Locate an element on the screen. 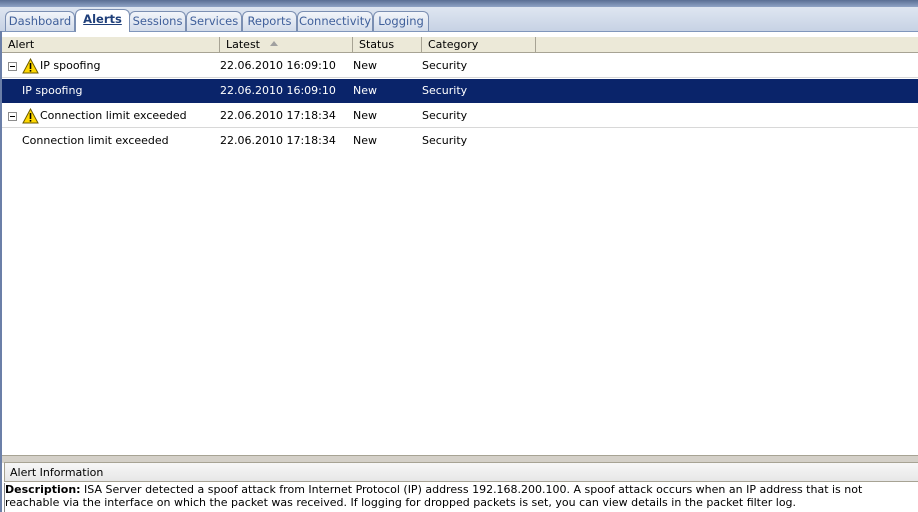 Image resolution: width=918 pixels, height=512 pixels. tab-sessions: Sessions is located at coordinates (157, 21).